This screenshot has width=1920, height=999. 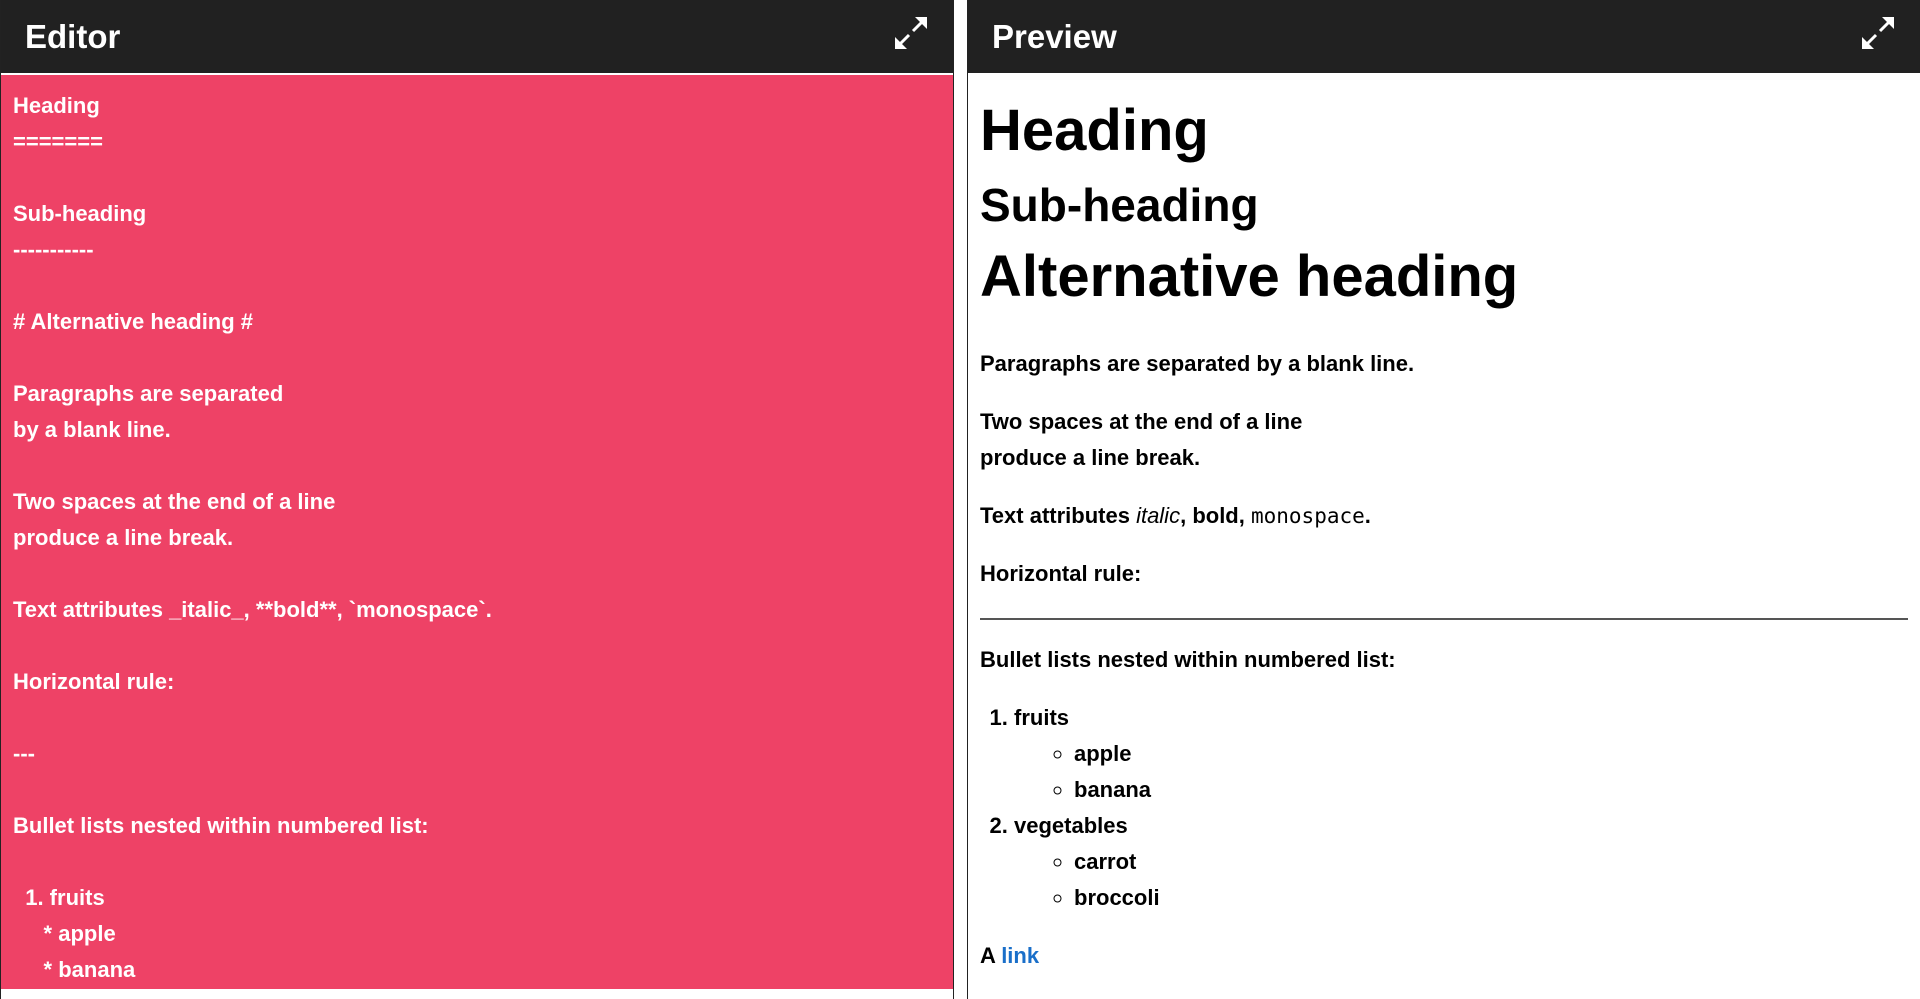 I want to click on bullet-list: carrot broccoli, so click(x=1461, y=880).